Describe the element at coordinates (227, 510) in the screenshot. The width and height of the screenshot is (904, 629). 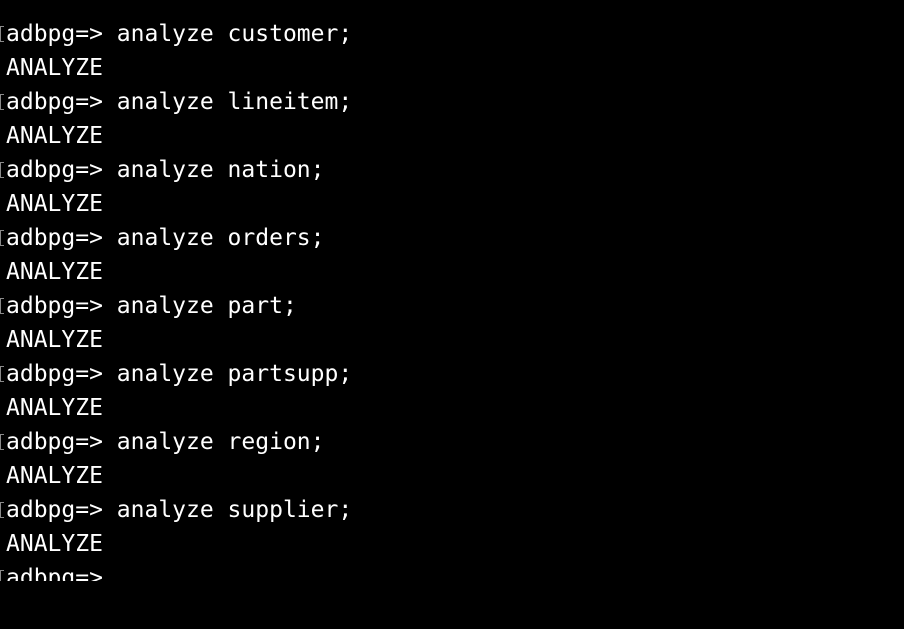
I see `command-text: analyze supplier;` at that location.